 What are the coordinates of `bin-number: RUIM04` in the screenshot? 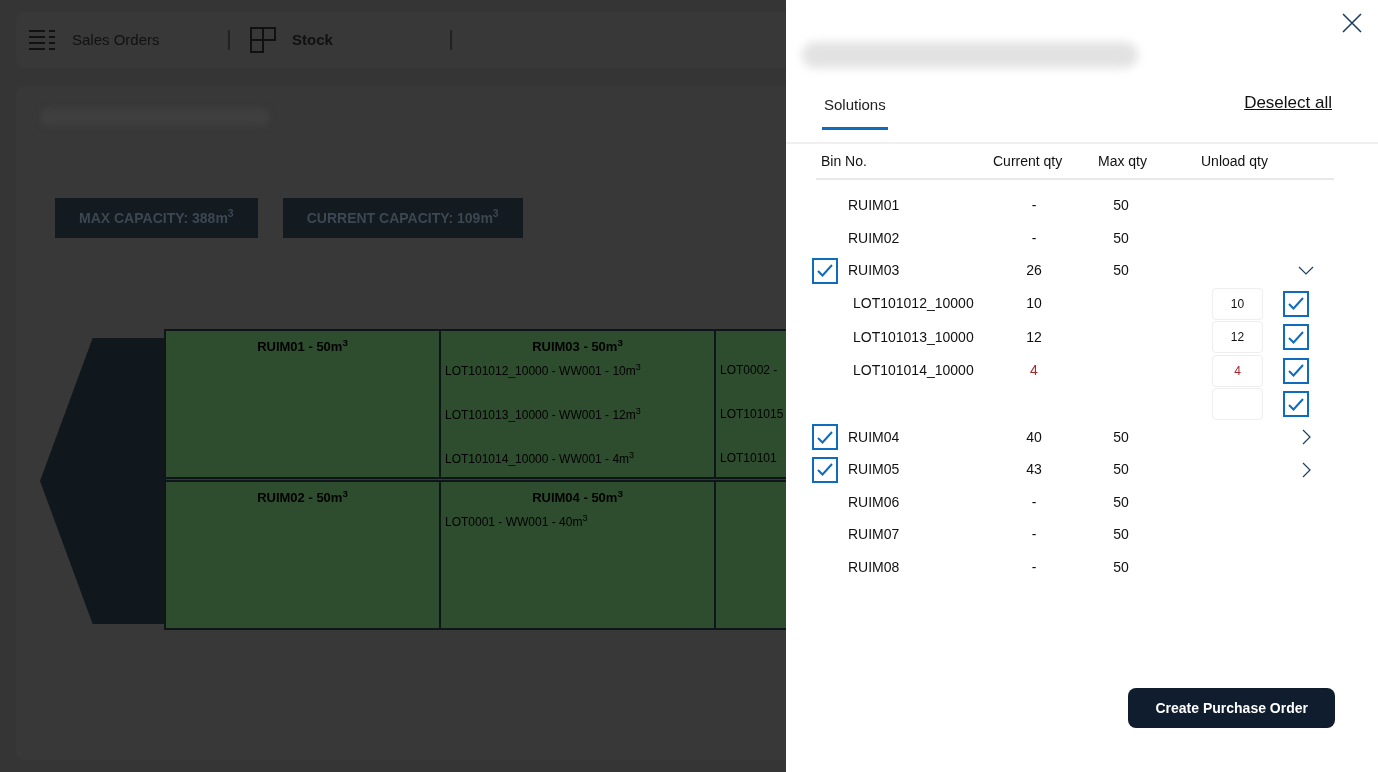 It's located at (874, 437).